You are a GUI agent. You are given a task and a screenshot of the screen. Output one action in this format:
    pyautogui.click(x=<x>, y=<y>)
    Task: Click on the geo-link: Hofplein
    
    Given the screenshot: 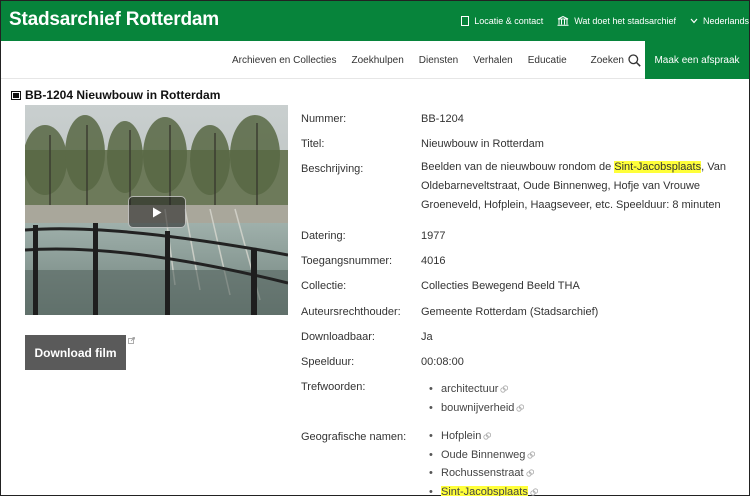 What is the action you would take?
    pyautogui.click(x=461, y=436)
    